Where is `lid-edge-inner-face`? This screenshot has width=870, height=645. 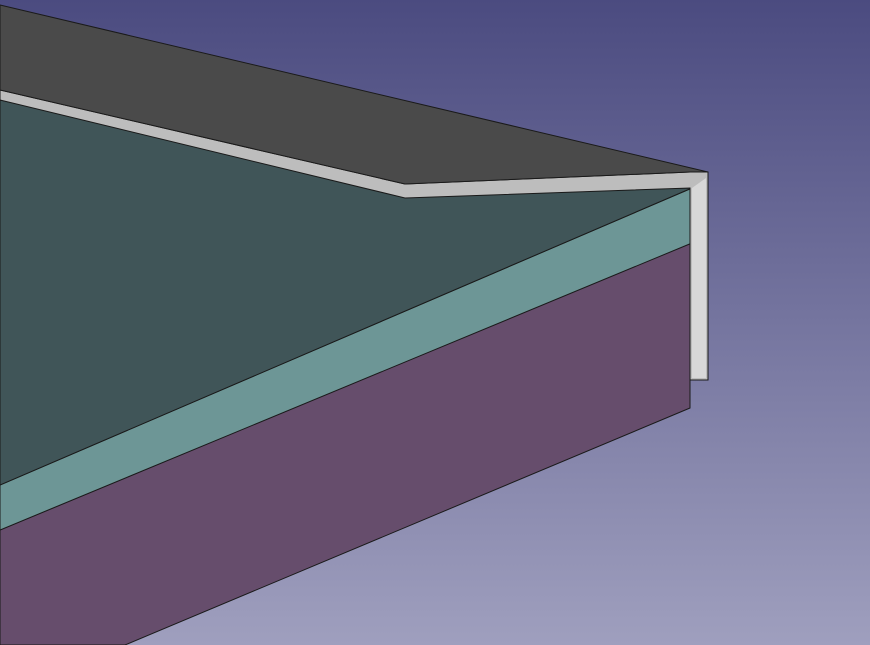 lid-edge-inner-face is located at coordinates (699, 278).